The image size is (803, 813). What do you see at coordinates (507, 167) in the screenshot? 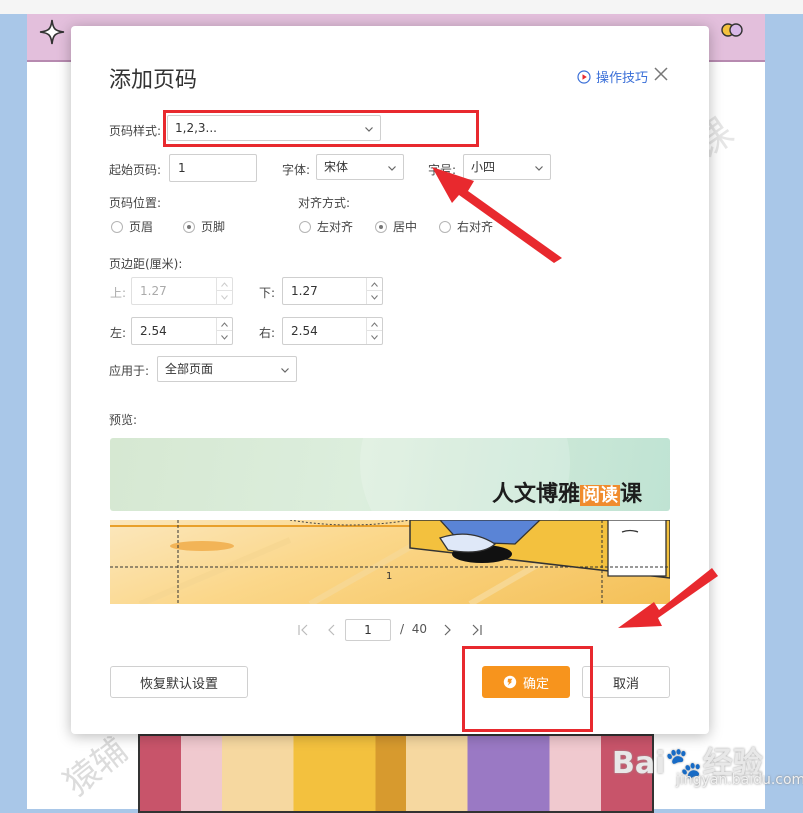
I see `font-size-select: 小四` at bounding box center [507, 167].